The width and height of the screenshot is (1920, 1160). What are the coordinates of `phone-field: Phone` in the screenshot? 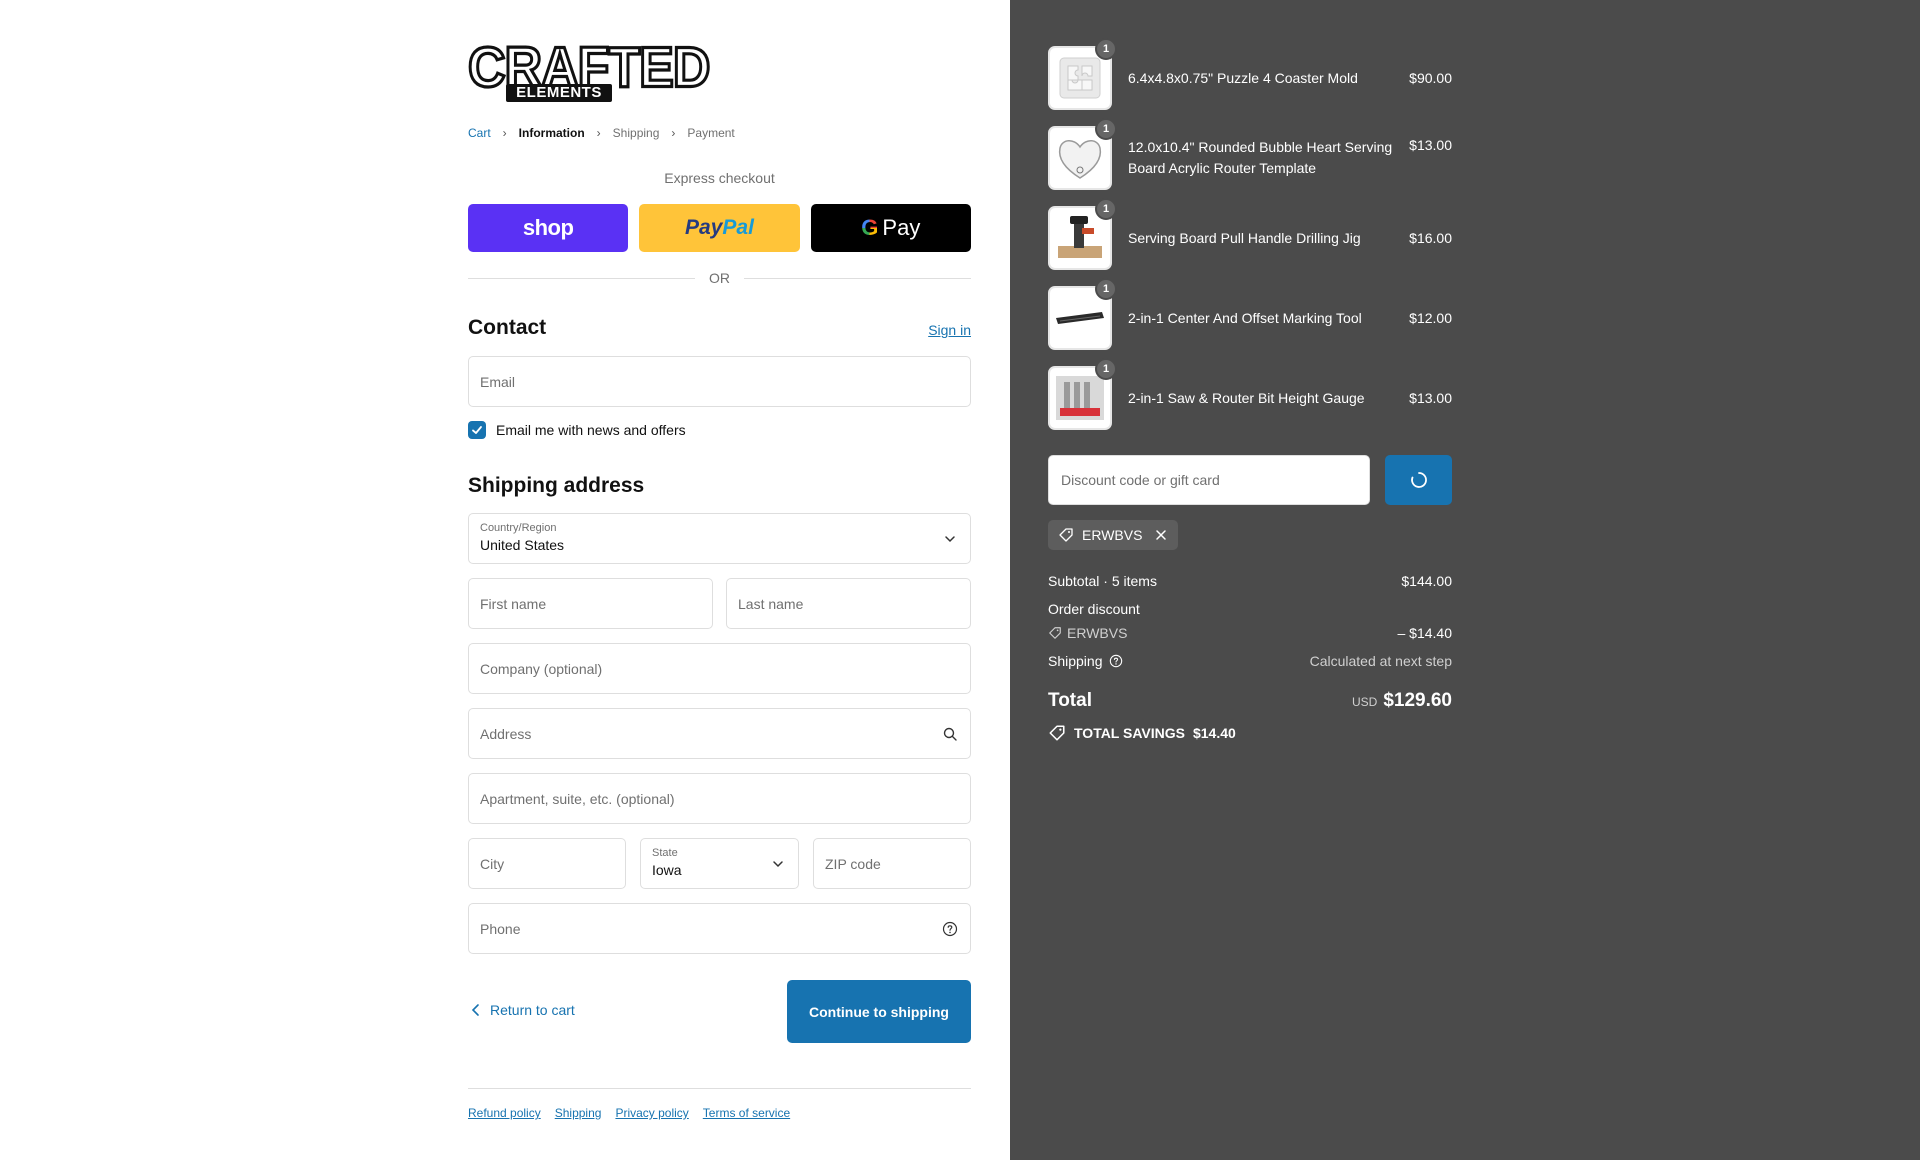 It's located at (719, 928).